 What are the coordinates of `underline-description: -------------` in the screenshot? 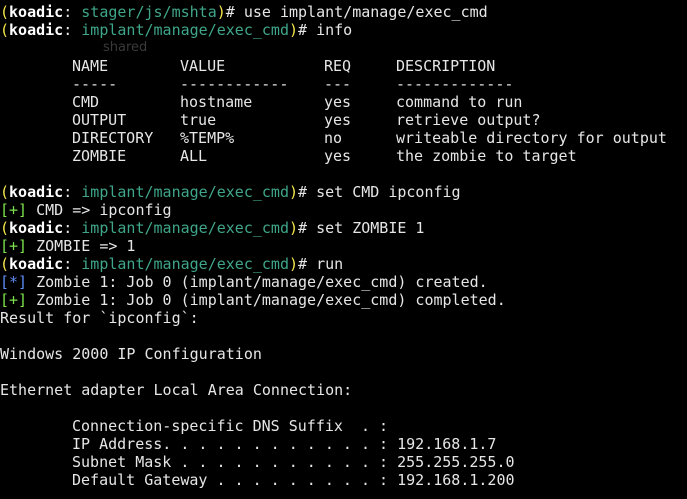 It's located at (455, 84).